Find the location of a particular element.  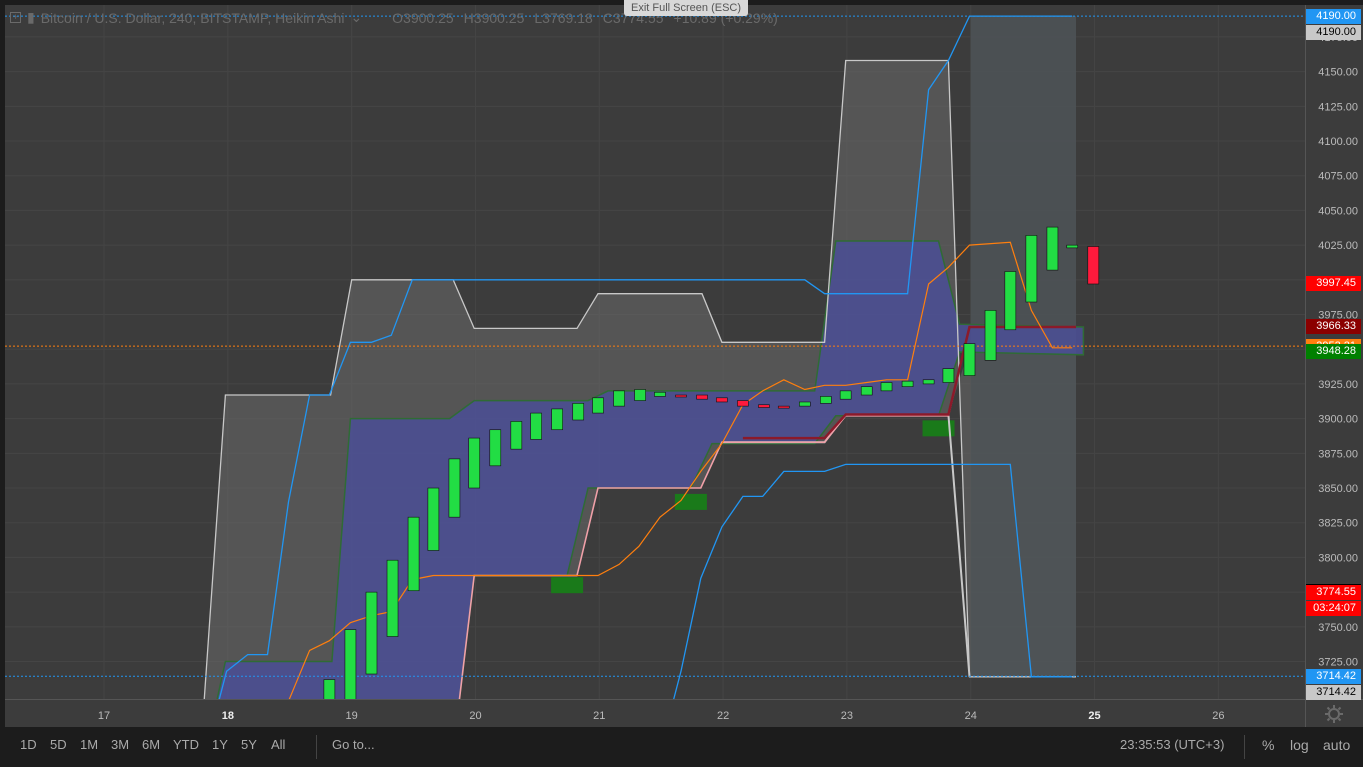

time-tick-label: 18 is located at coordinates (228, 716).